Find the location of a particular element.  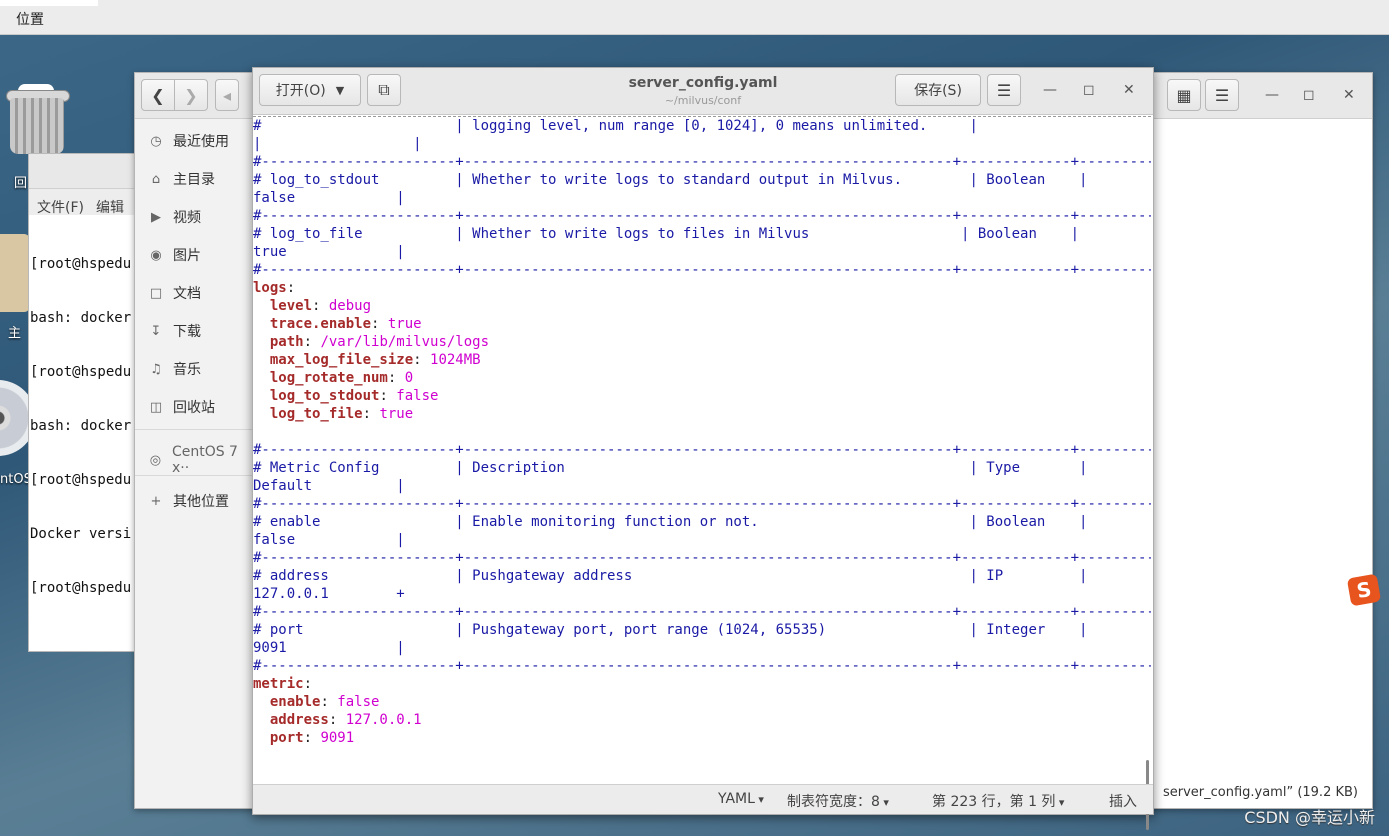

comment-text: 127.0.0.1 + is located at coordinates (329, 594).